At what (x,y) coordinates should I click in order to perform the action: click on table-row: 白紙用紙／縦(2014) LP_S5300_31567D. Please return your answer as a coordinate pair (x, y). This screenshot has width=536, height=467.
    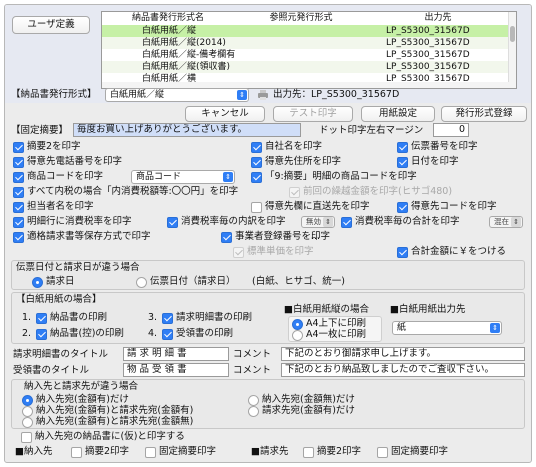
    Looking at the image, I should click on (306, 43).